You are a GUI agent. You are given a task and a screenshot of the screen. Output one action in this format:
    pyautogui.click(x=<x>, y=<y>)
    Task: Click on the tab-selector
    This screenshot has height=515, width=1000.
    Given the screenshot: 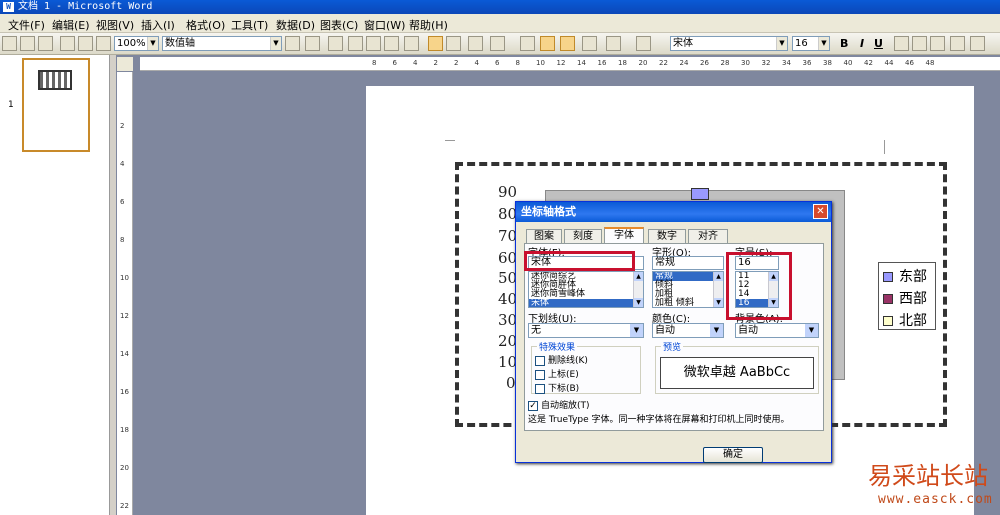 What is the action you would take?
    pyautogui.click(x=125, y=64)
    